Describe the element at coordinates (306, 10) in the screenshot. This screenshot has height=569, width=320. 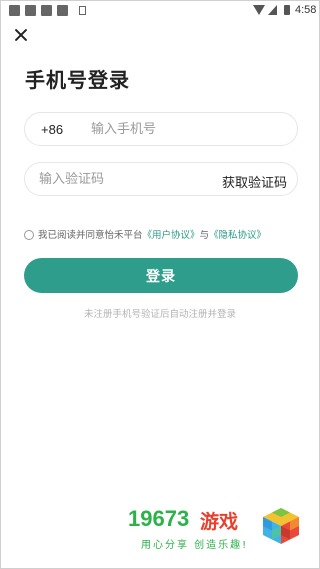
I see `status-time: 4:58` at that location.